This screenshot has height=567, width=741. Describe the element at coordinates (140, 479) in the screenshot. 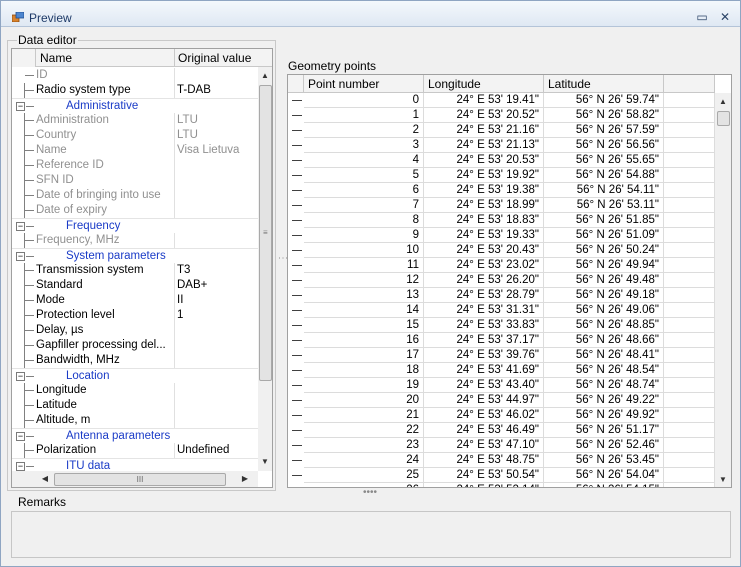

I see `hscroll-thumb: III` at that location.